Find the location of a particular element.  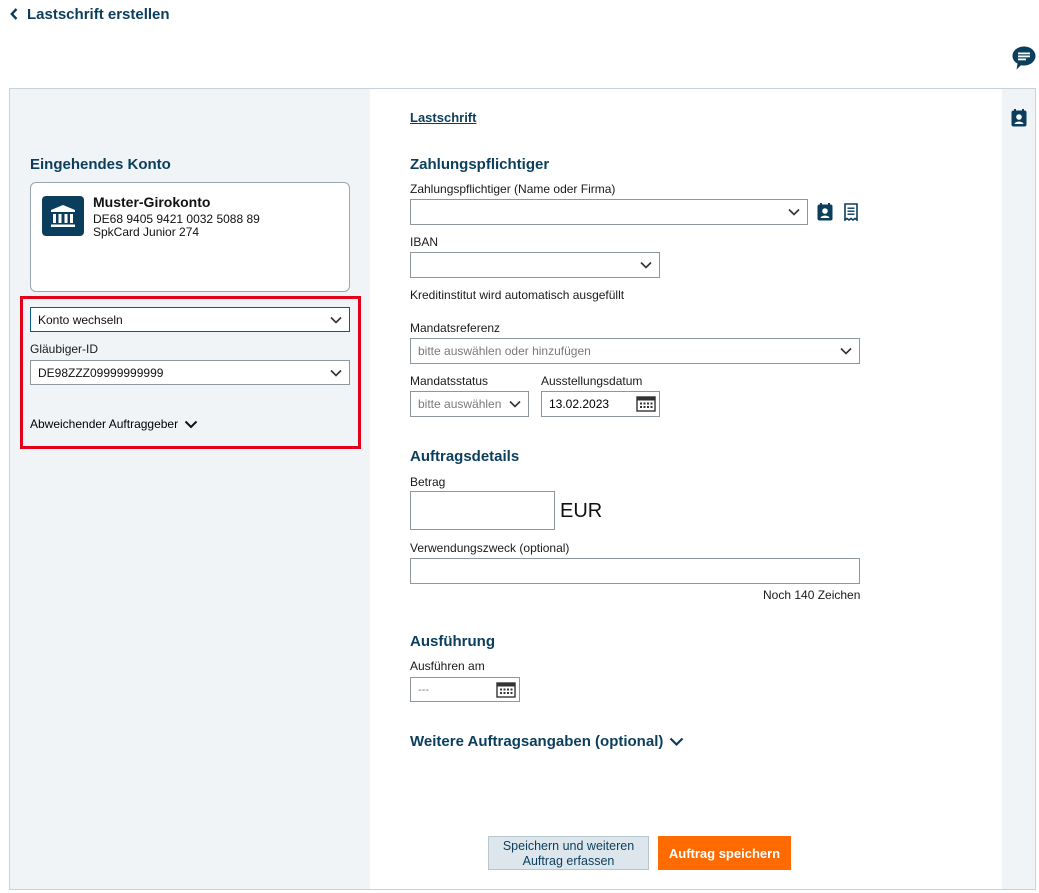

mandate-status-label: Mandatsstatus is located at coordinates (449, 381).